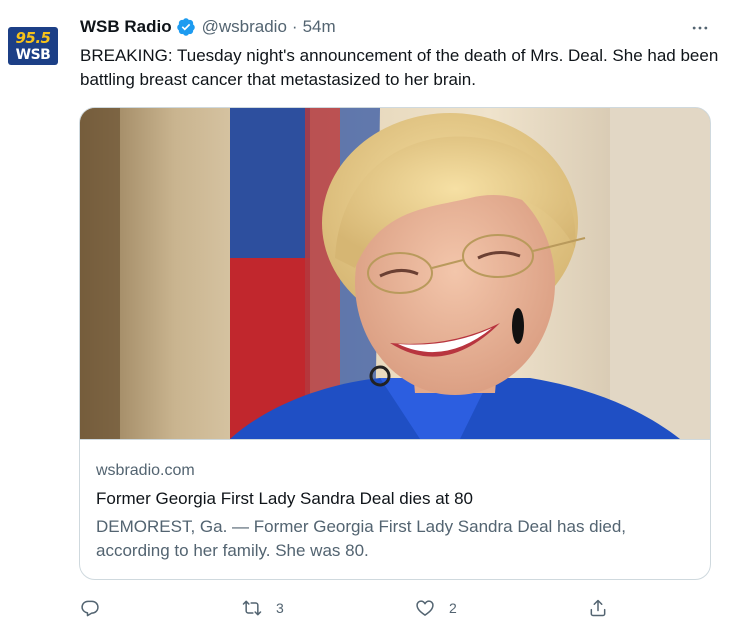 The height and width of the screenshot is (620, 741). What do you see at coordinates (425, 608) in the screenshot?
I see `heart-icon` at bounding box center [425, 608].